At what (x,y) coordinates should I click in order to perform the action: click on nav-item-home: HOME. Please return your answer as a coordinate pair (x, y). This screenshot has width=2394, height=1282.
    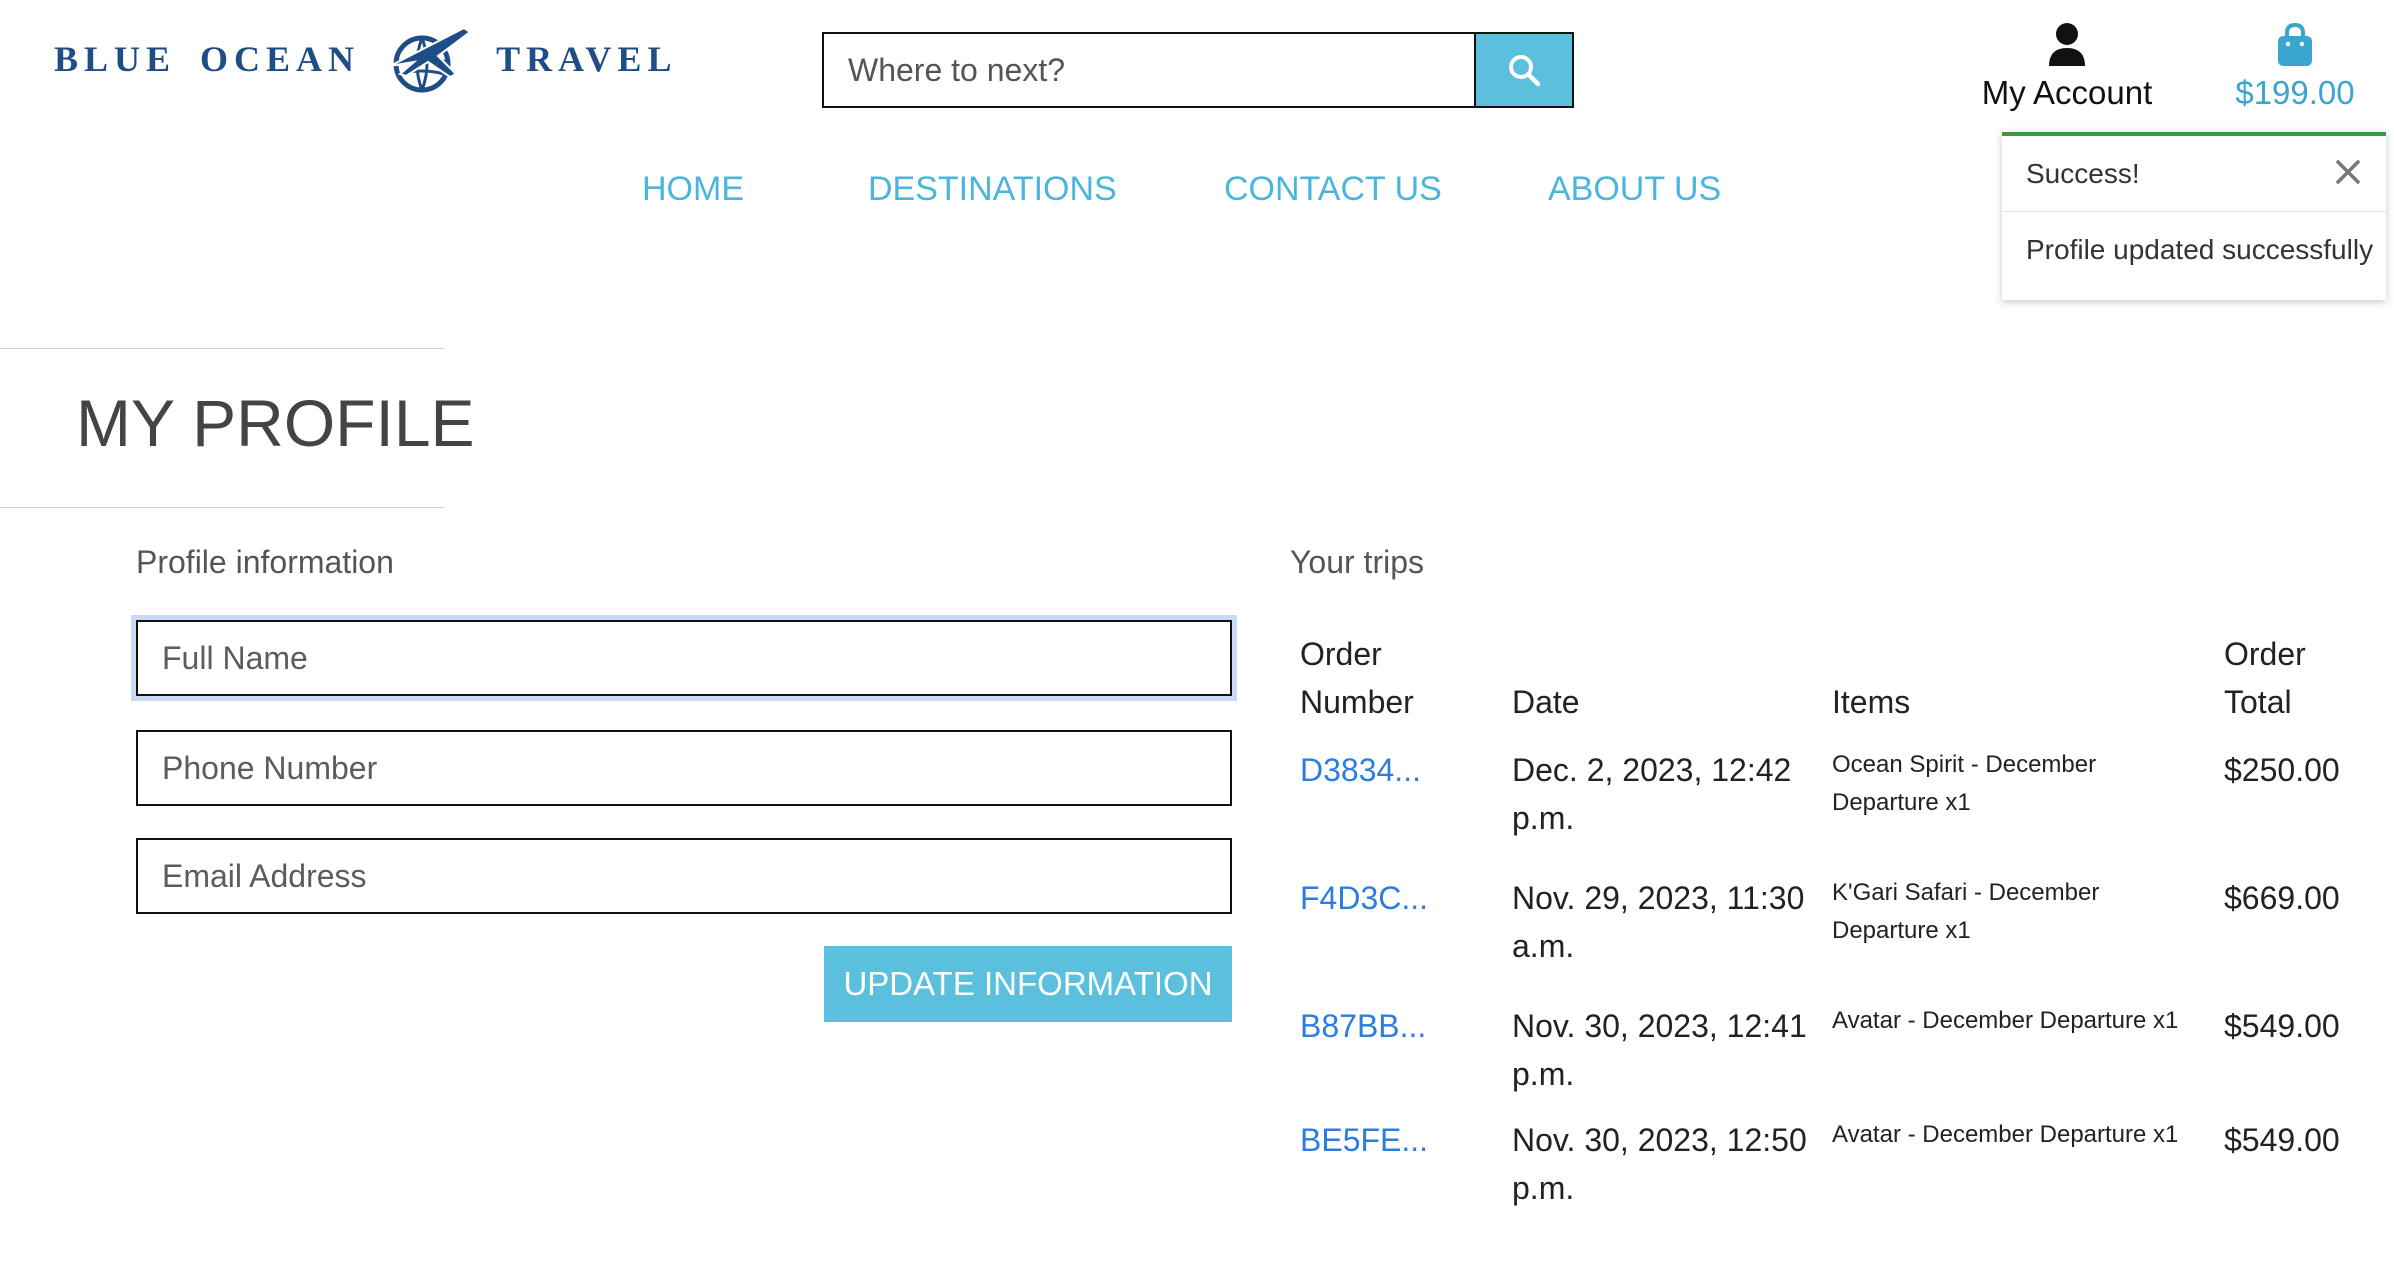
    Looking at the image, I should click on (693, 189).